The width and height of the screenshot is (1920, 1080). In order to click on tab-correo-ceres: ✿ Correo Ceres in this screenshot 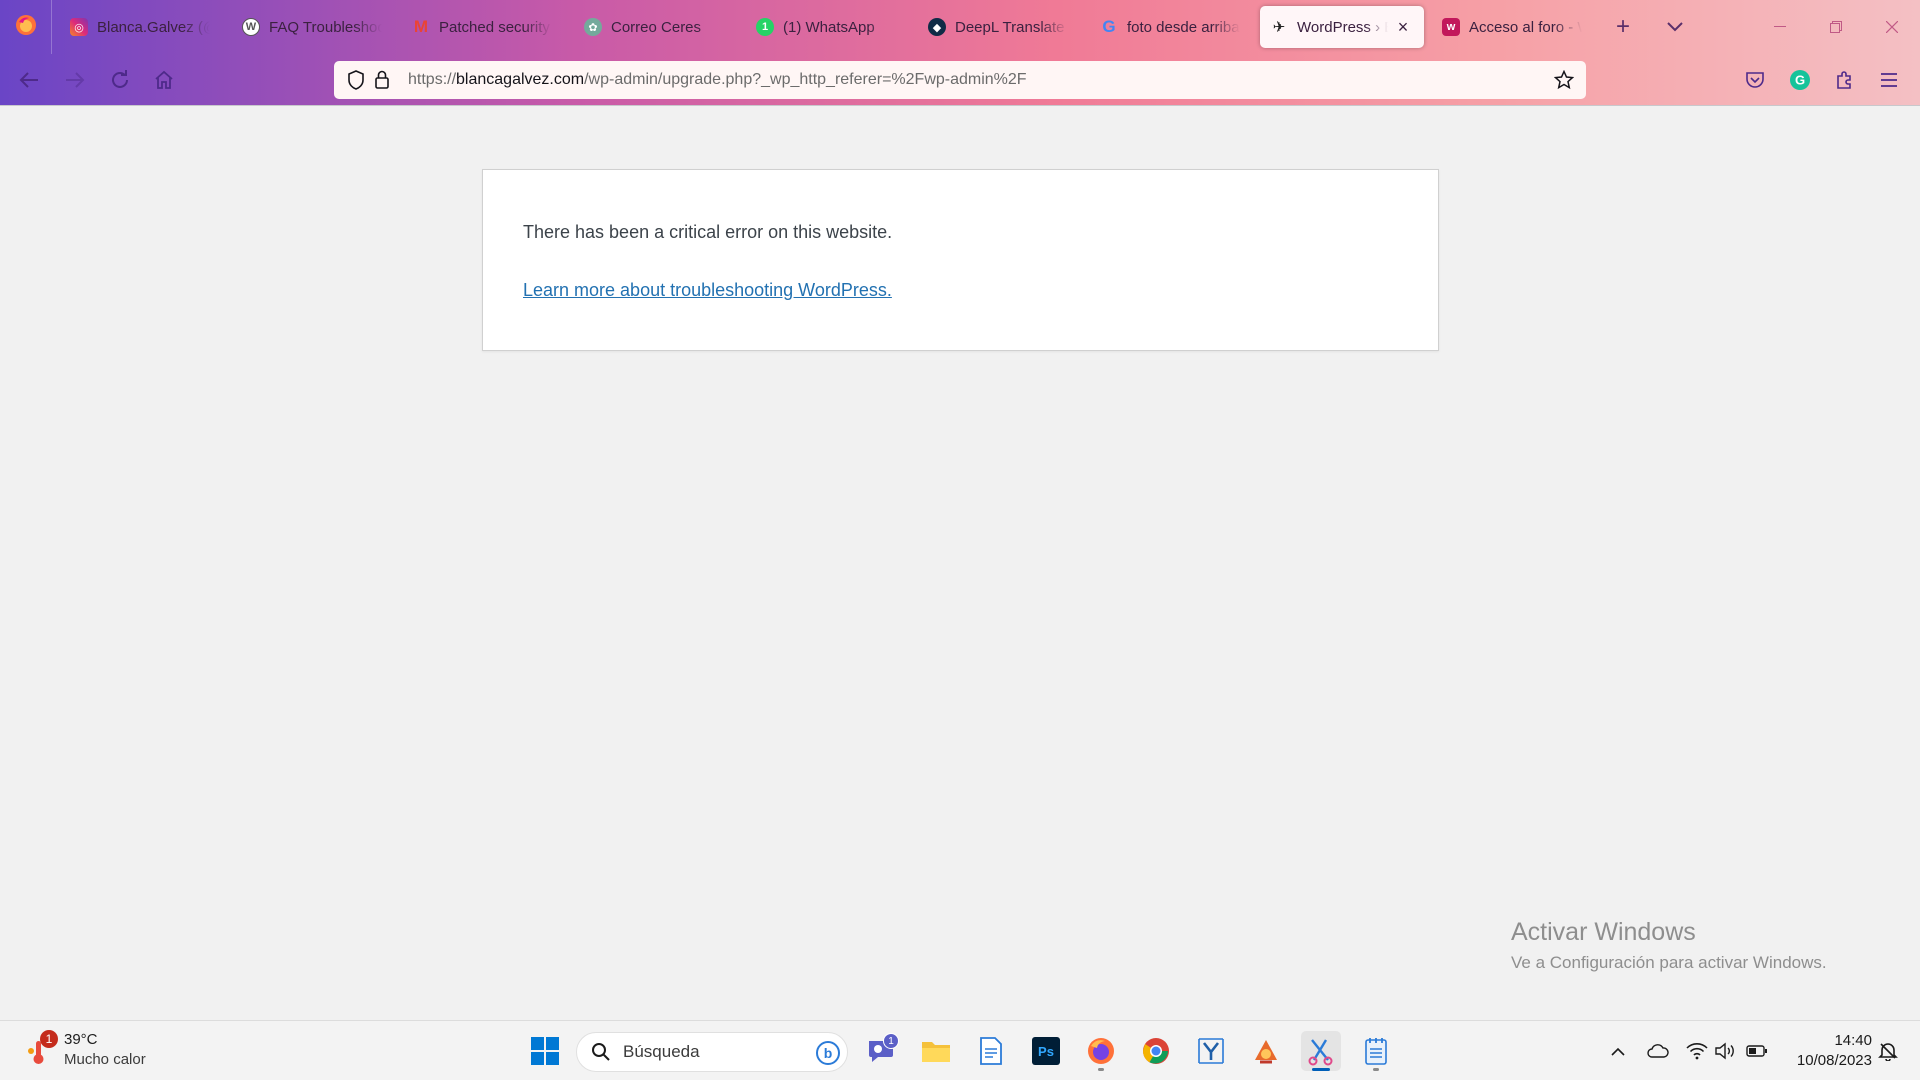, I will do `click(654, 27)`.